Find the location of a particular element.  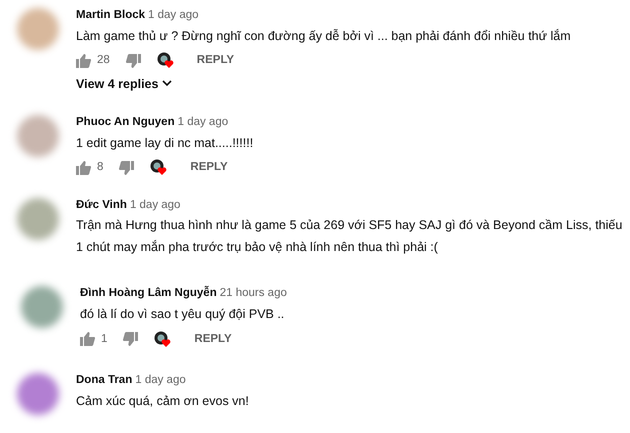

comment-text: đó là lí do vì sao t yêu quý đội PVB .. is located at coordinates (183, 315).